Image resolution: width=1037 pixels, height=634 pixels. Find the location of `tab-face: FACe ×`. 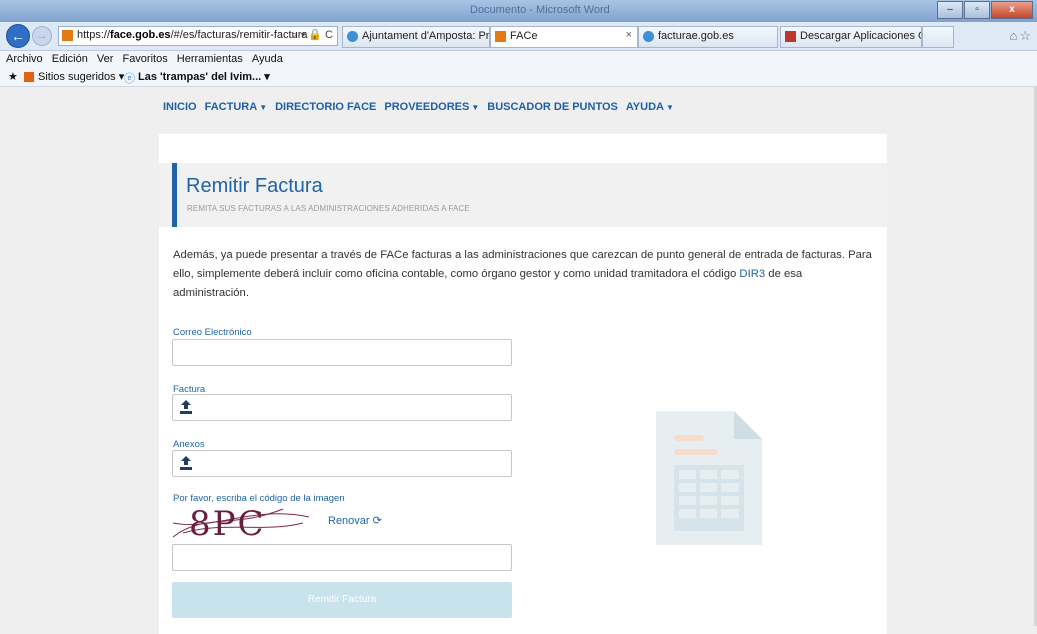

tab-face: FACe × is located at coordinates (564, 37).